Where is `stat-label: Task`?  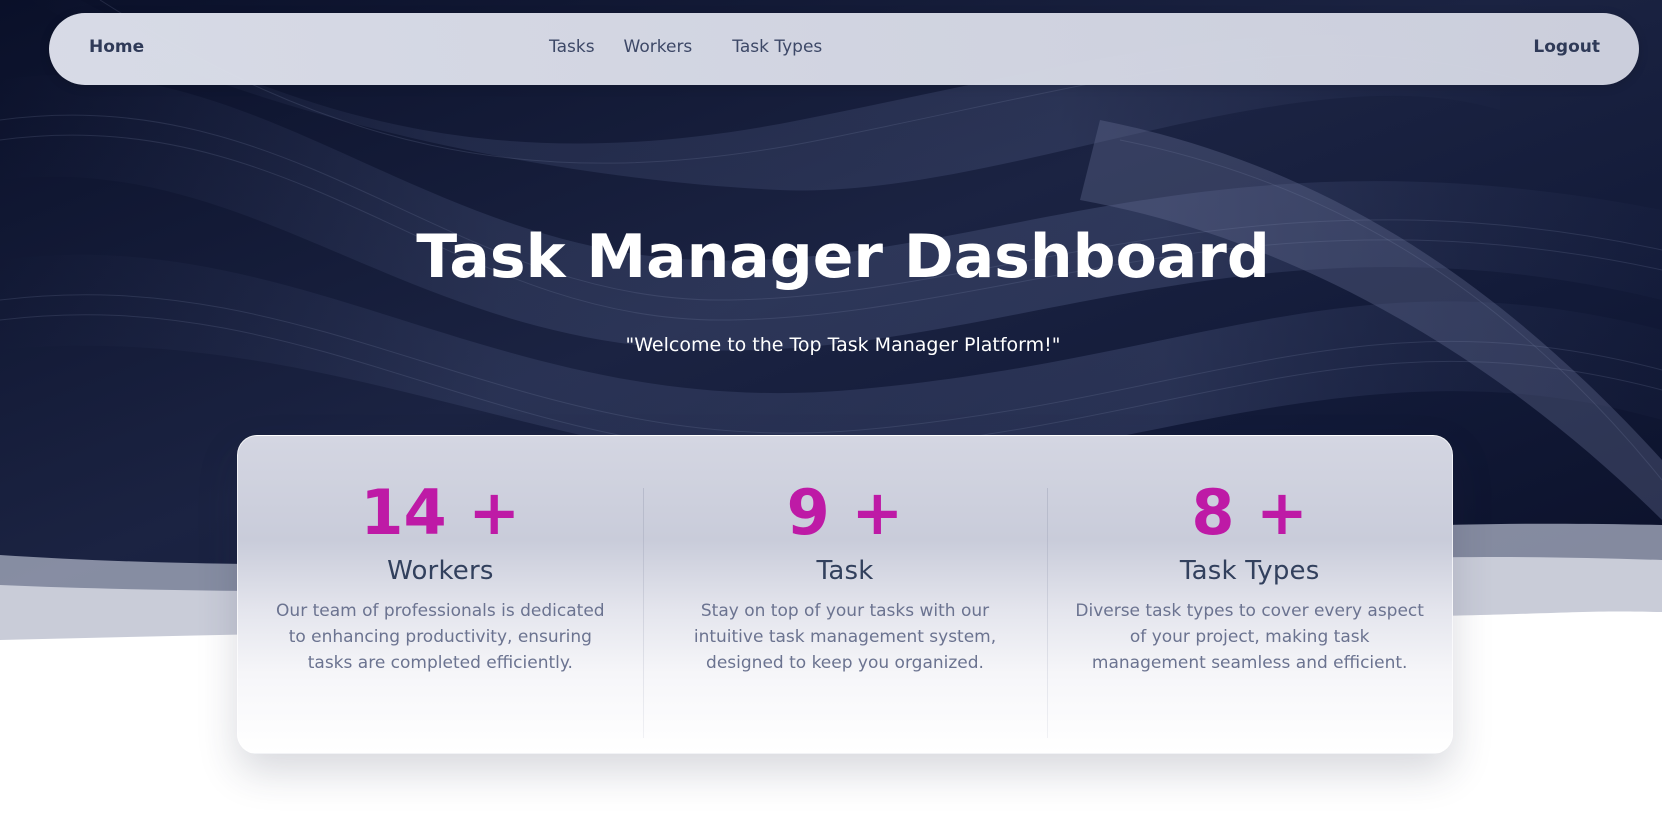
stat-label: Task is located at coordinates (845, 571).